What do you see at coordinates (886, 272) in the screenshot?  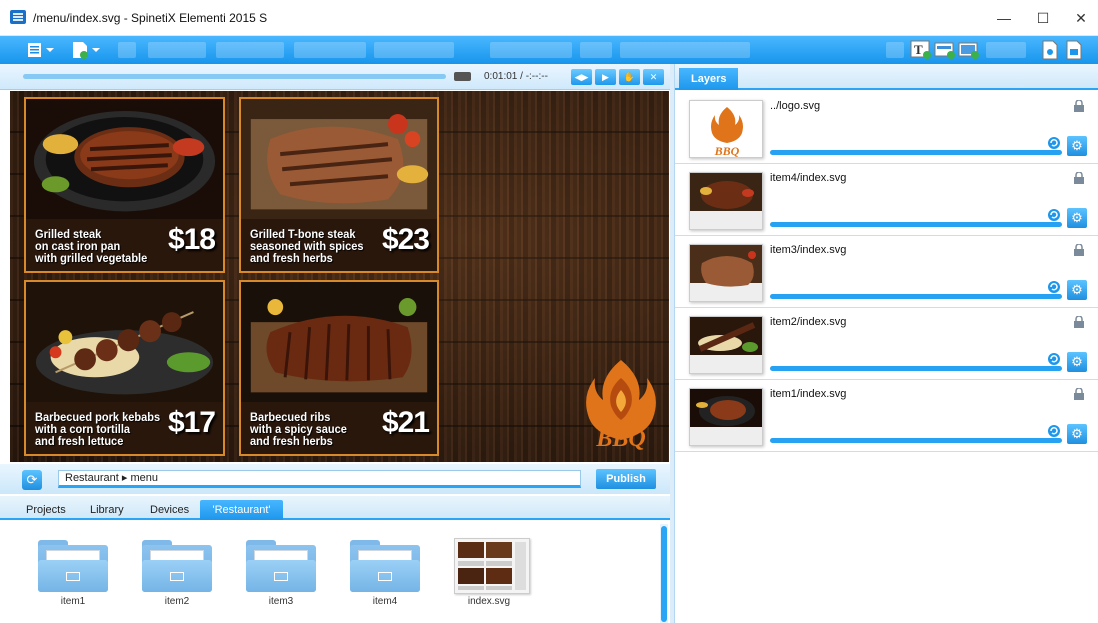 I see `layer-row: item3/index.svg ⚙` at bounding box center [886, 272].